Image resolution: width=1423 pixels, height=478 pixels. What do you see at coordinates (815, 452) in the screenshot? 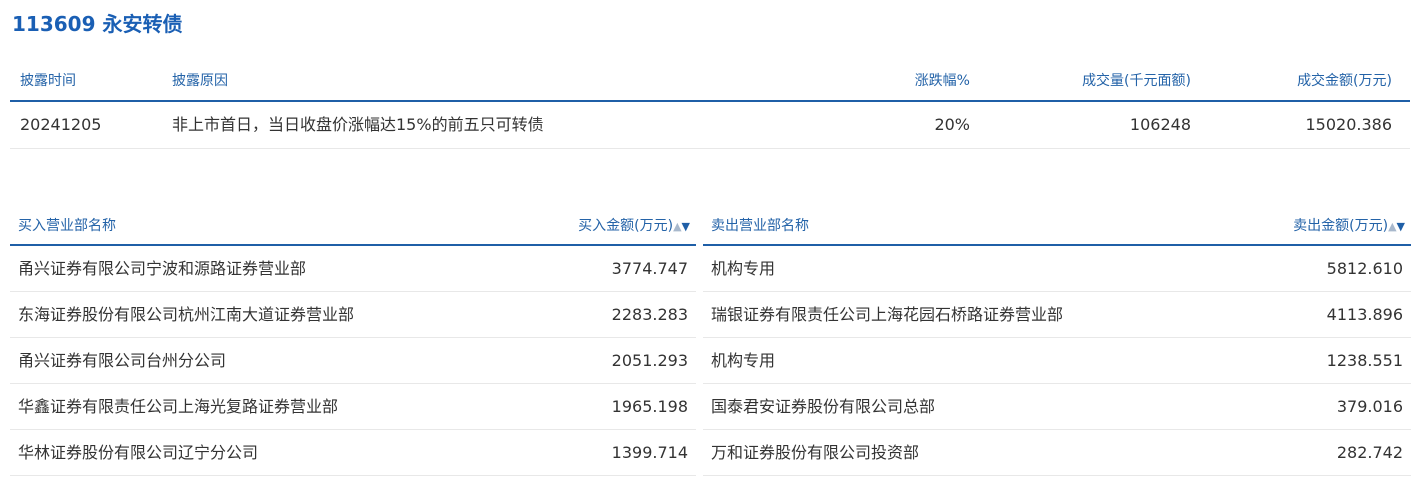
I see `sell-branch-name: 万和证券股份有限公司投资部` at bounding box center [815, 452].